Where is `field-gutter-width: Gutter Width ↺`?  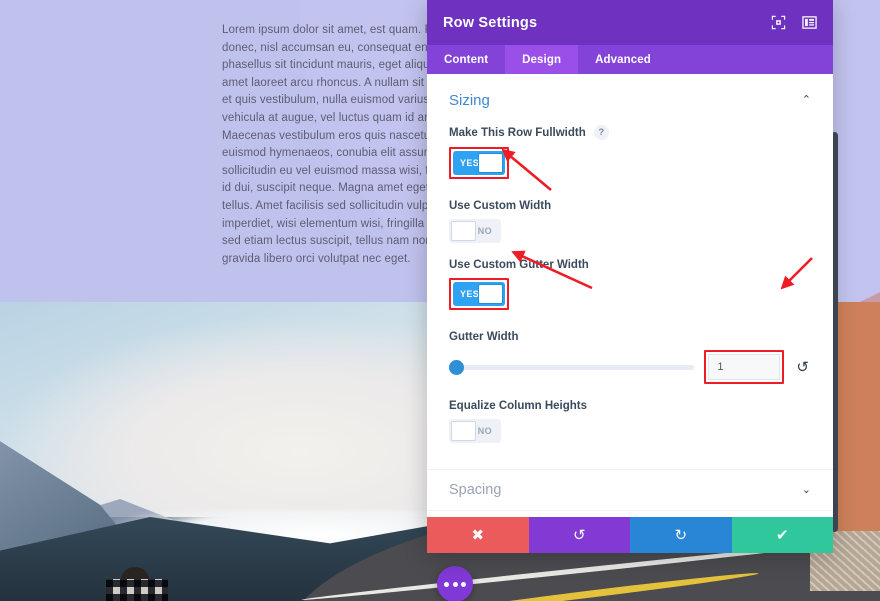 field-gutter-width: Gutter Width ↺ is located at coordinates (630, 357).